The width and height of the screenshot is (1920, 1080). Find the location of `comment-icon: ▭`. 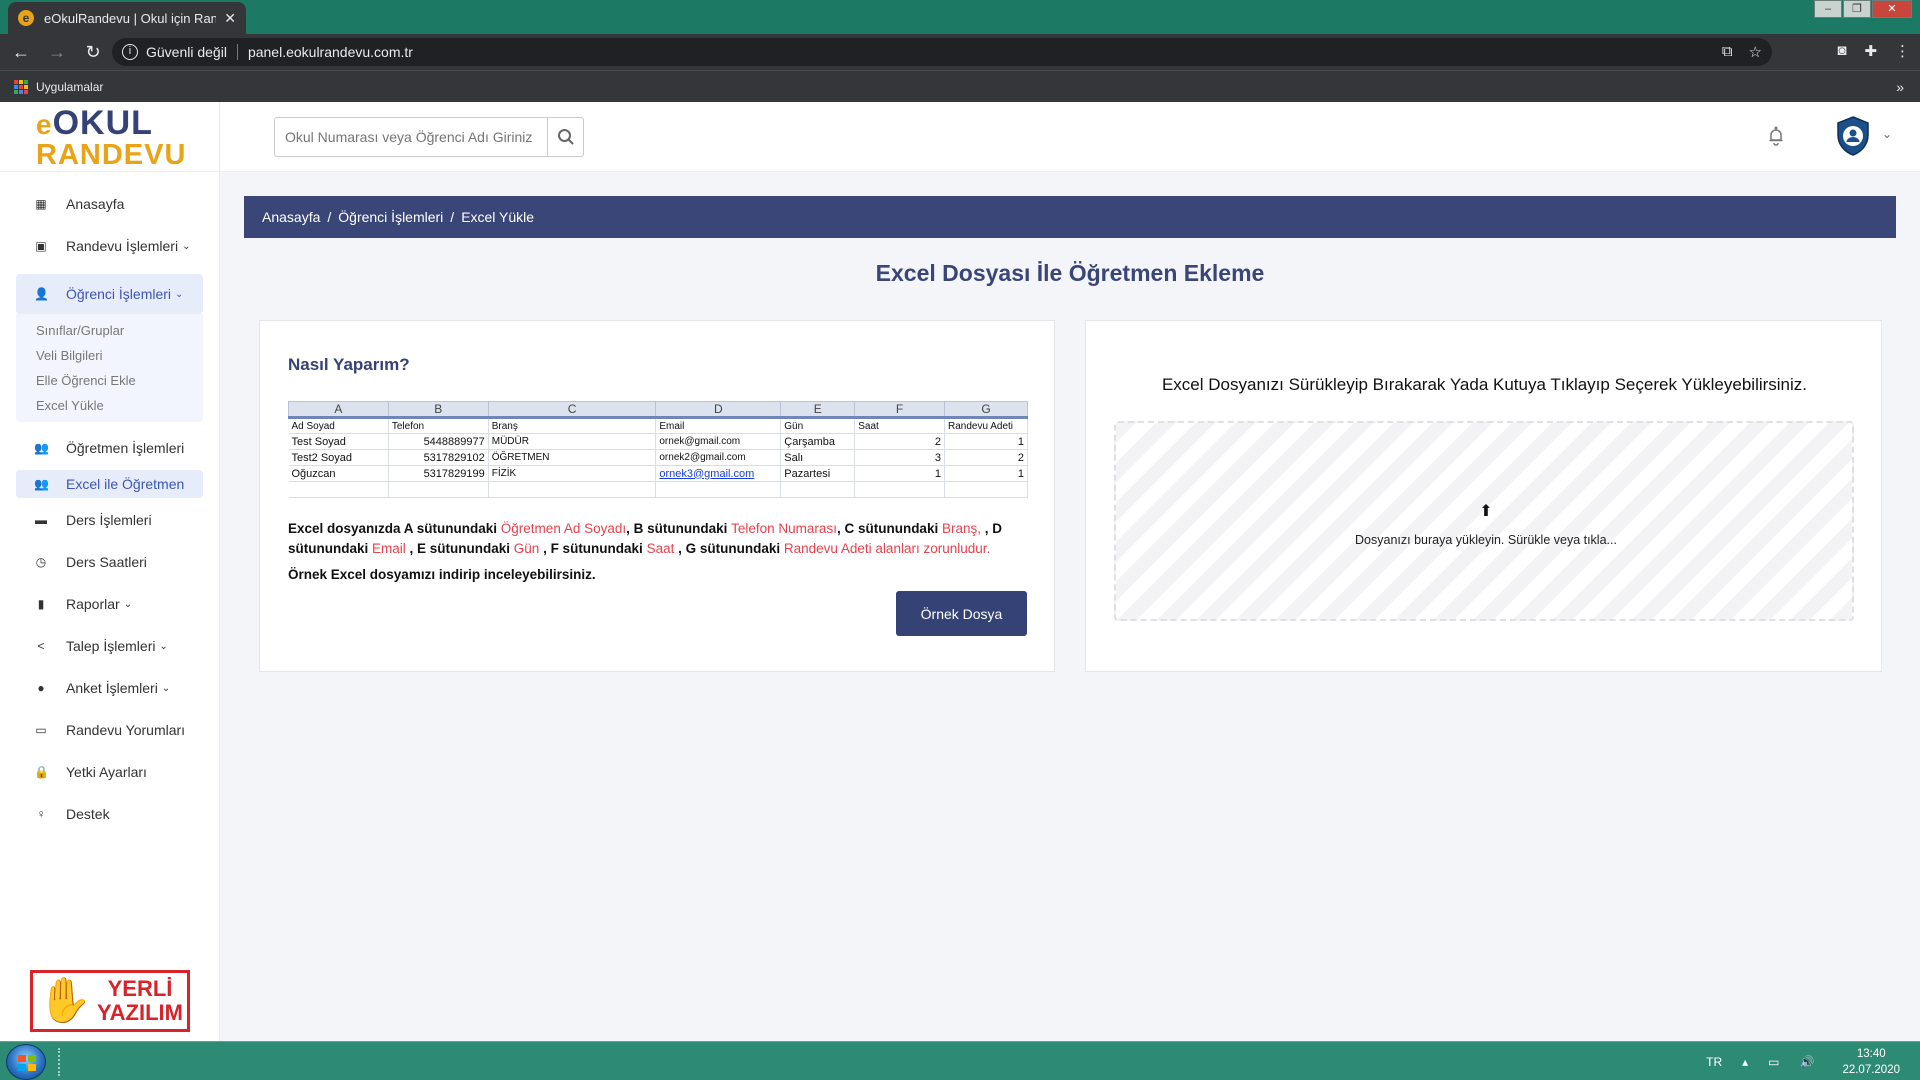

comment-icon: ▭ is located at coordinates (41, 730).